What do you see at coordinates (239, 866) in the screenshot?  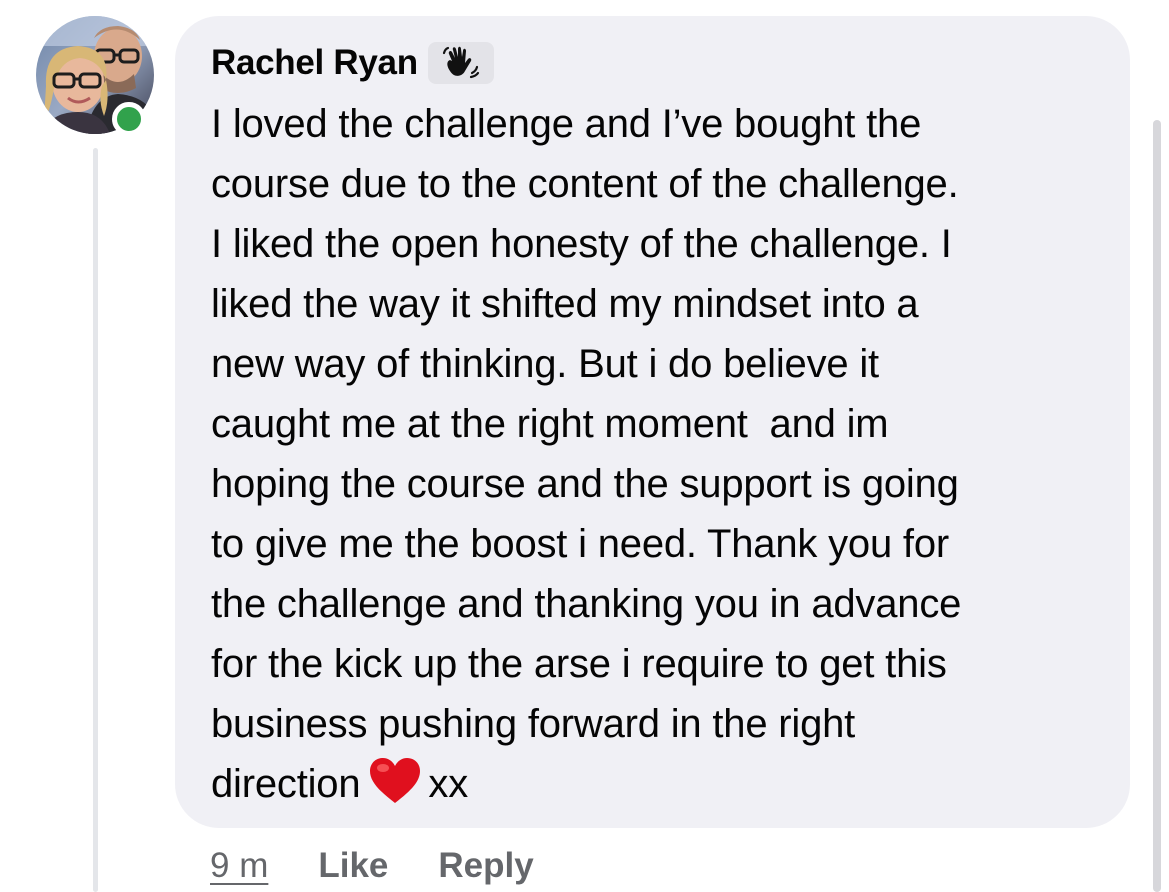 I see `timestamp-link: 9 m` at bounding box center [239, 866].